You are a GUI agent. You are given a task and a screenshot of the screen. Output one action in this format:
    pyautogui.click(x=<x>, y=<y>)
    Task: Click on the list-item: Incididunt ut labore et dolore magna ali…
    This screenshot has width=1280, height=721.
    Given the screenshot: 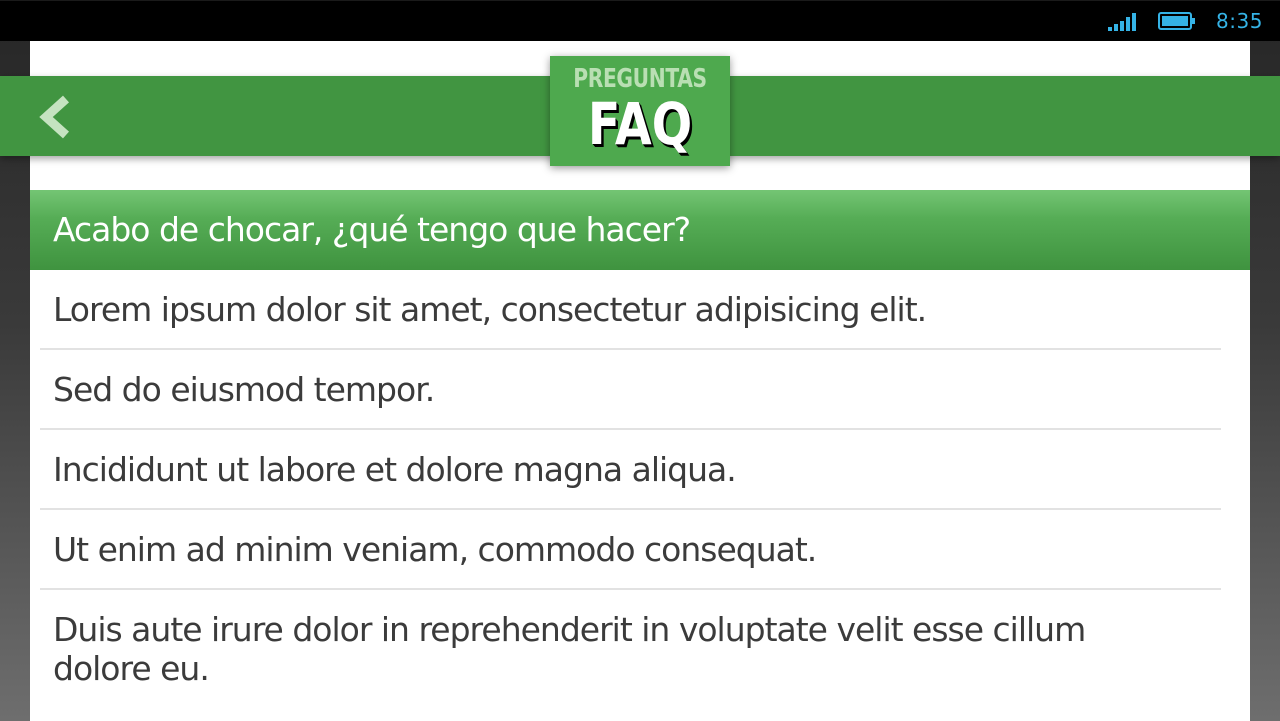 What is the action you would take?
    pyautogui.click(x=630, y=470)
    